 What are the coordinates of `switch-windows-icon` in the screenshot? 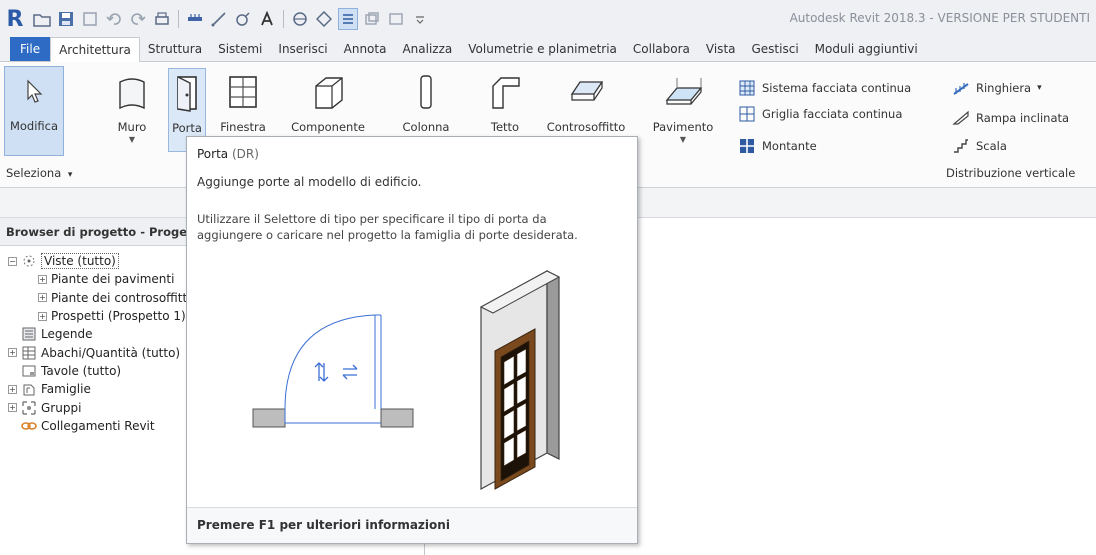 It's located at (396, 19).